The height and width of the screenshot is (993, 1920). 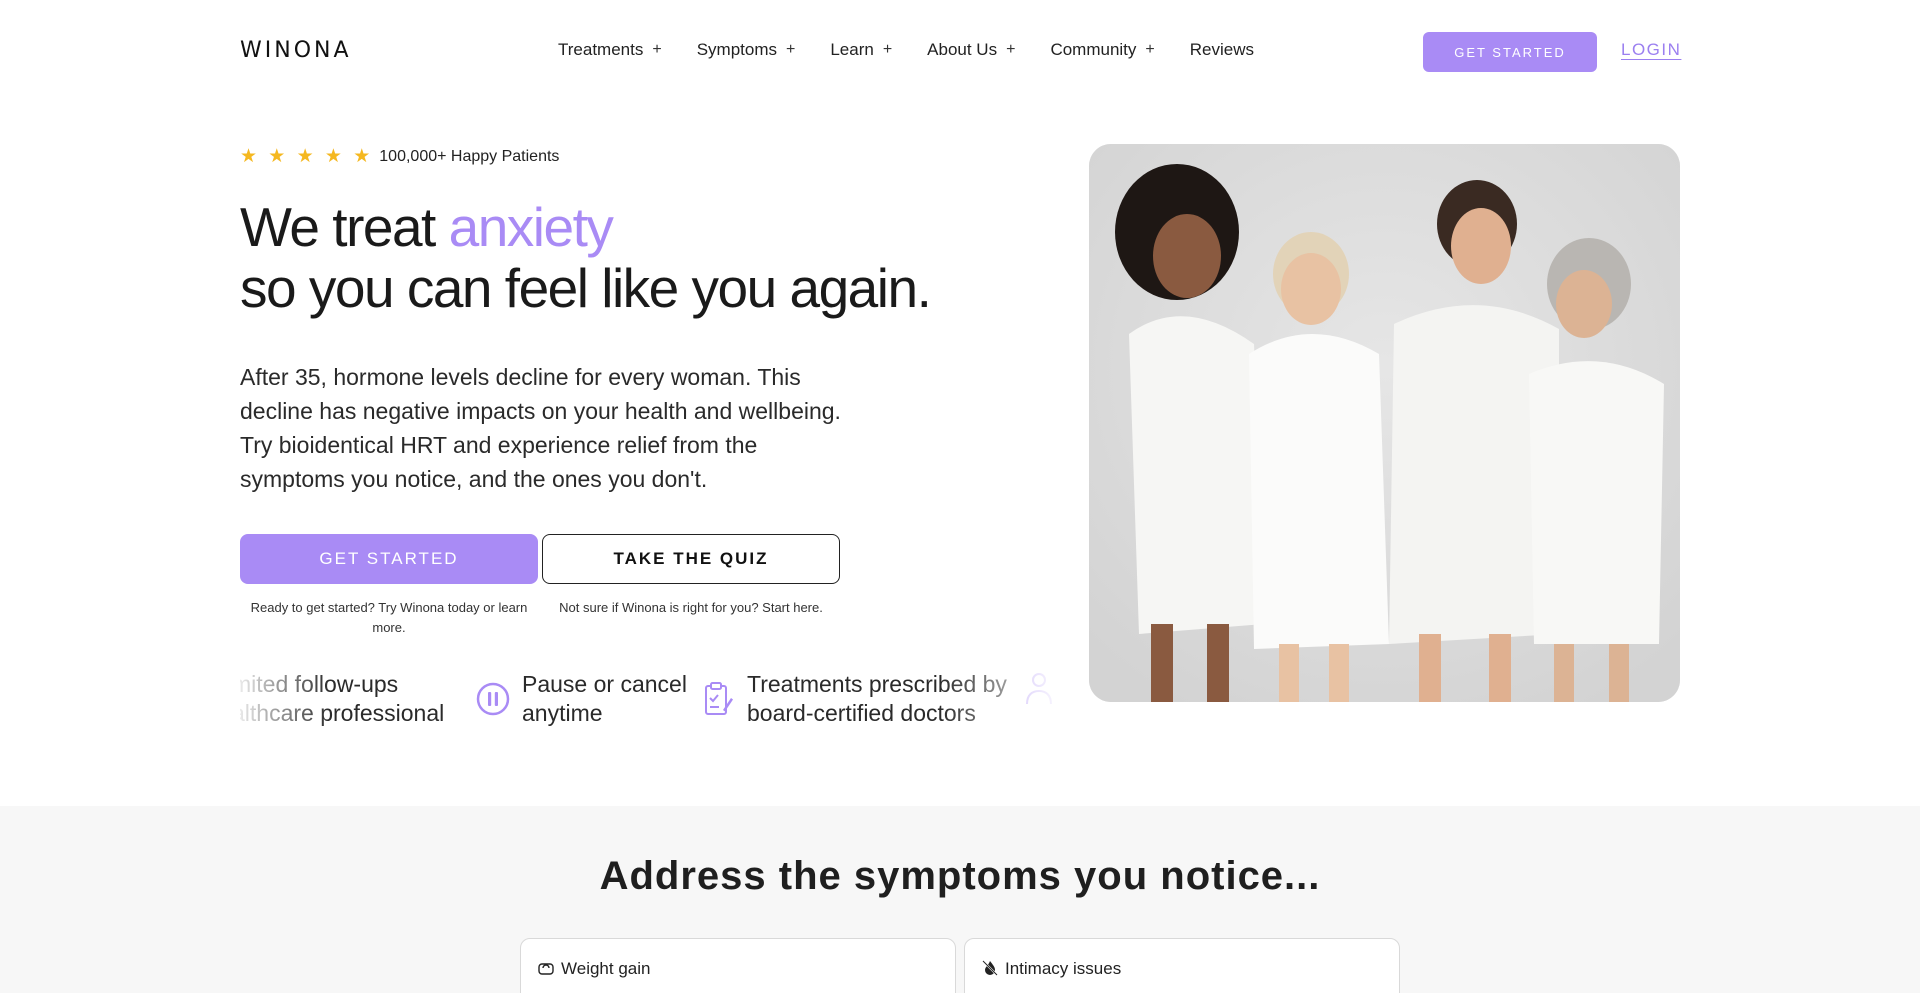 I want to click on take-quiz-button: TAKE THE QUIZ, so click(x=691, y=559).